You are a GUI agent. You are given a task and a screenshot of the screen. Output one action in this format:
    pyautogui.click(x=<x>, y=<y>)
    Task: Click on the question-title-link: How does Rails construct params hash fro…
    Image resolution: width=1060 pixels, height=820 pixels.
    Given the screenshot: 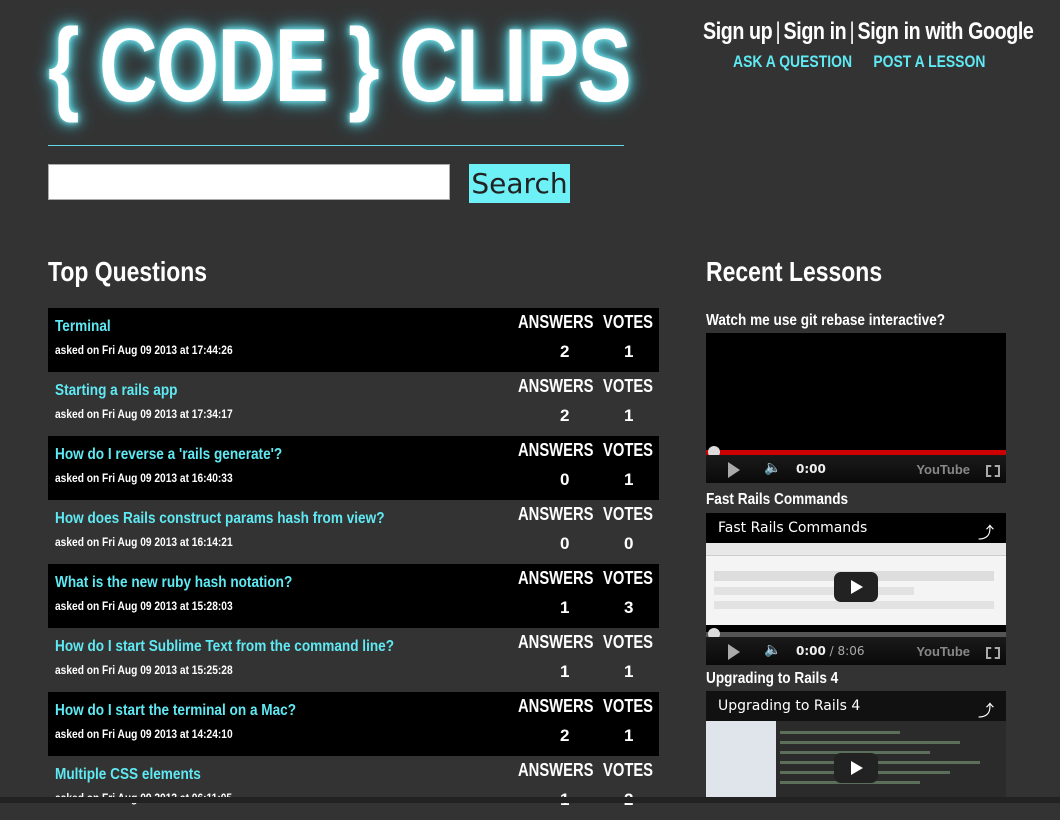 What is the action you would take?
    pyautogui.click(x=220, y=519)
    